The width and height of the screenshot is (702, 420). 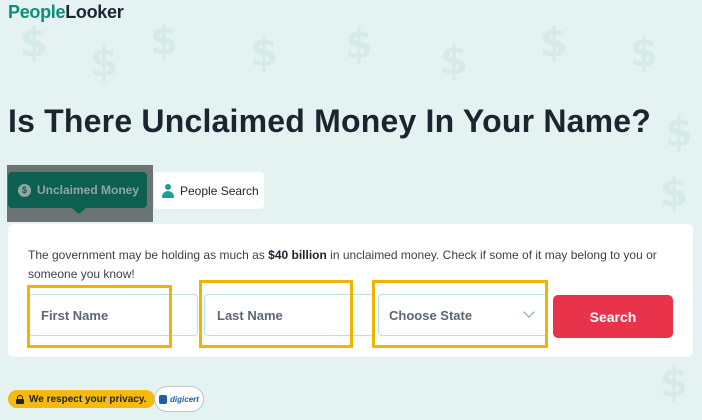 What do you see at coordinates (219, 190) in the screenshot?
I see `tab-label: People Search` at bounding box center [219, 190].